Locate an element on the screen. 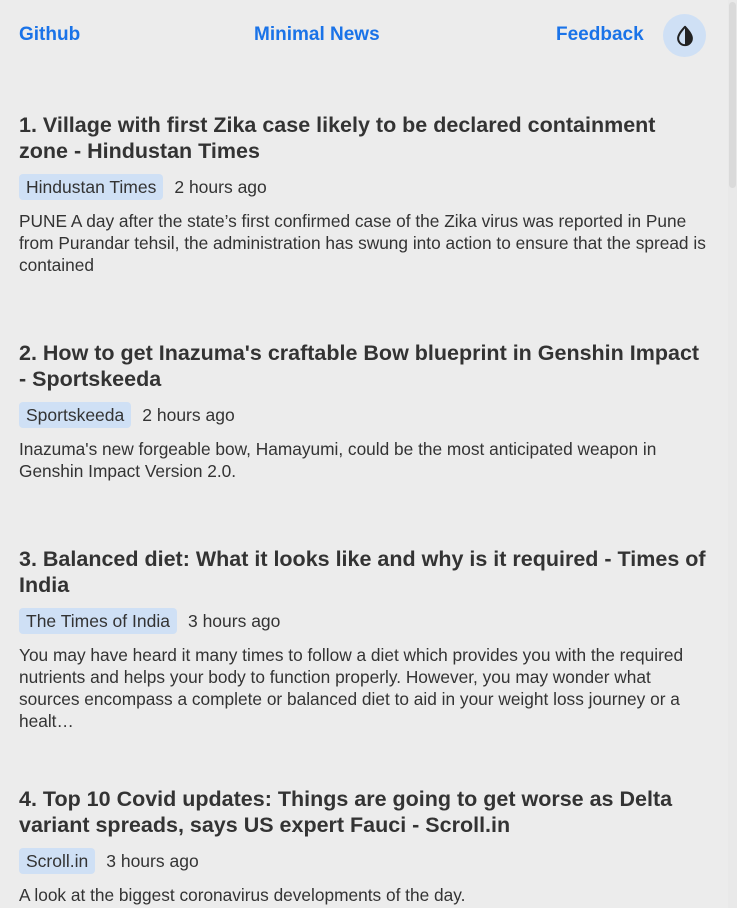 The width and height of the screenshot is (737, 908). contrast-icon is located at coordinates (684, 35).